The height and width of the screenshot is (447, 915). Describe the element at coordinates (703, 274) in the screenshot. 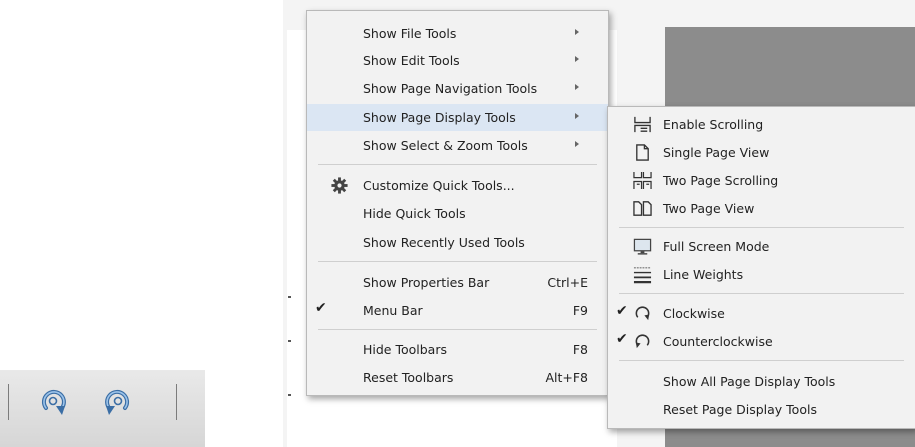

I see `menu-item-label: Line Weights` at that location.